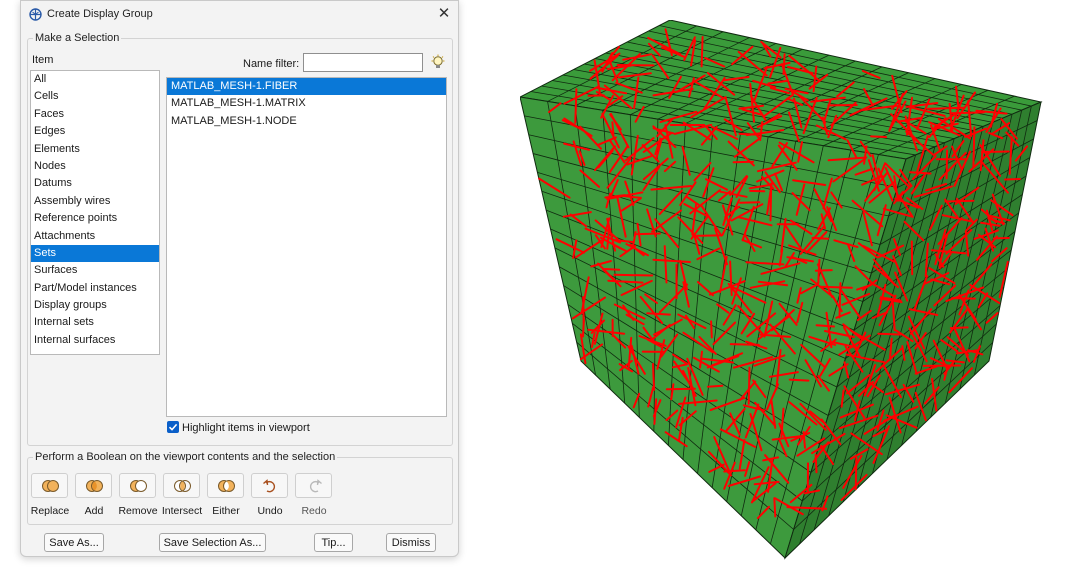 The height and width of the screenshot is (570, 1080). Describe the element at coordinates (138, 511) in the screenshot. I see `remove-label: Remove` at that location.